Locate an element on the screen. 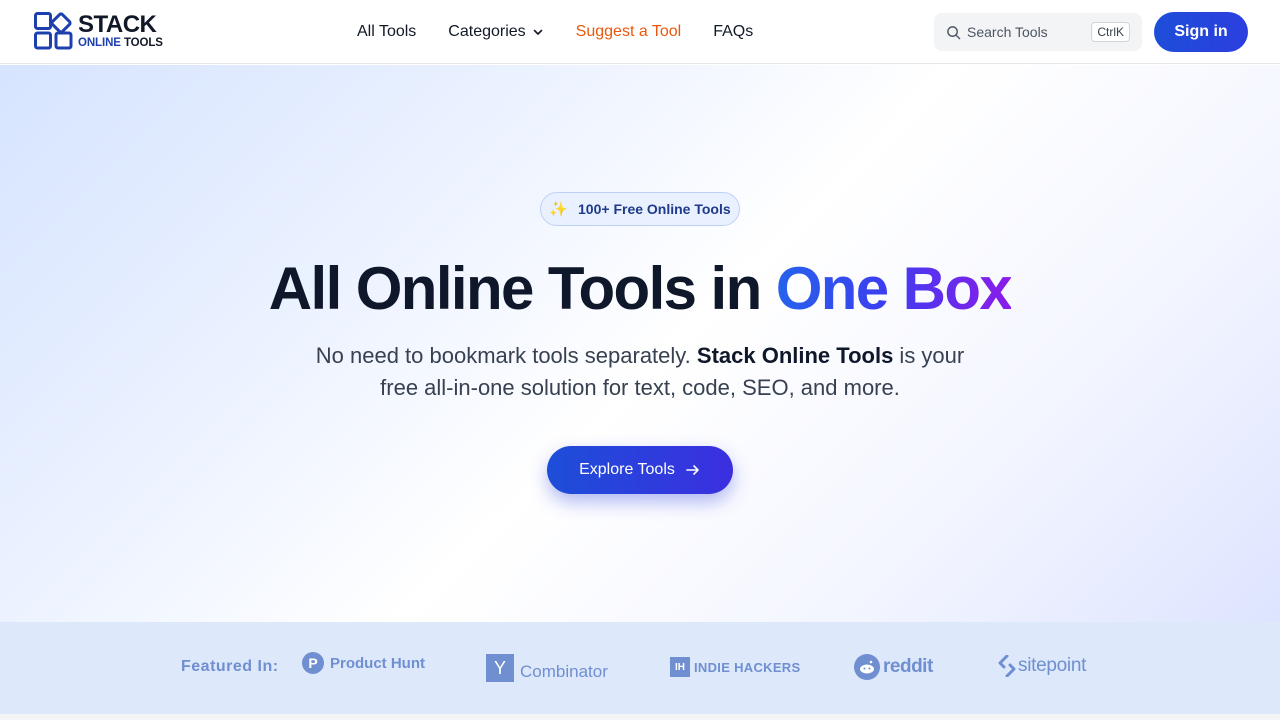  nav-categories: Categories is located at coordinates (495, 32).